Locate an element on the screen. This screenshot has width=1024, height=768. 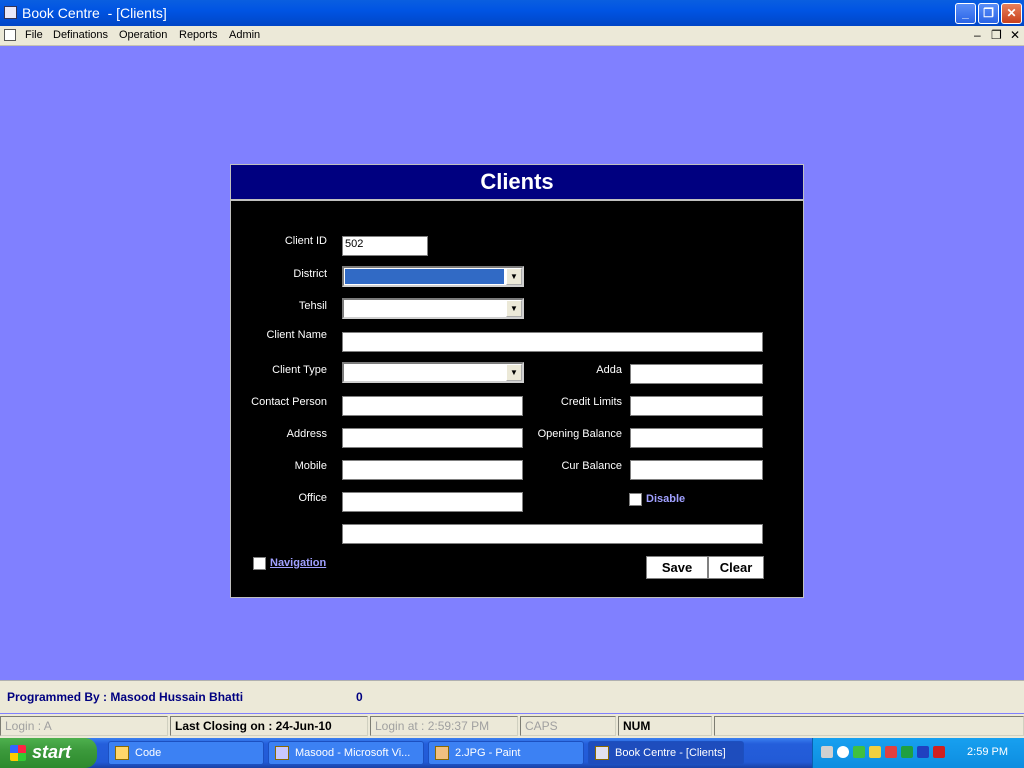
task-paint: 2.JPG - Paint is located at coordinates (506, 753).